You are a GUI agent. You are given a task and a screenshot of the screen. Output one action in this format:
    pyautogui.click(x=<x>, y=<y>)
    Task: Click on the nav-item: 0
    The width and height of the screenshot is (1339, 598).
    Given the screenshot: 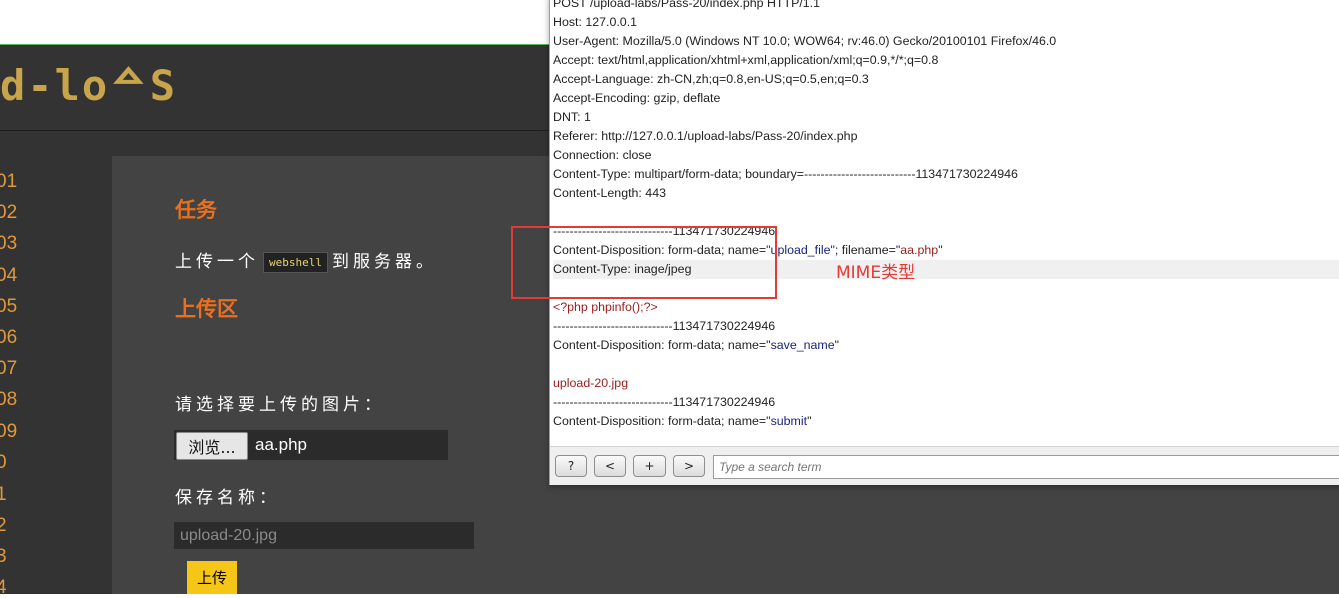 What is the action you would take?
    pyautogui.click(x=9, y=463)
    